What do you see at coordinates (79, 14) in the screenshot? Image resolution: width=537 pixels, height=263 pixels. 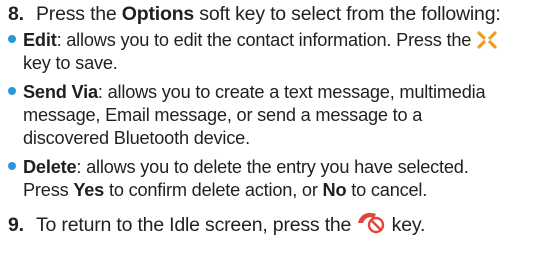 I see `step-text: Press the` at bounding box center [79, 14].